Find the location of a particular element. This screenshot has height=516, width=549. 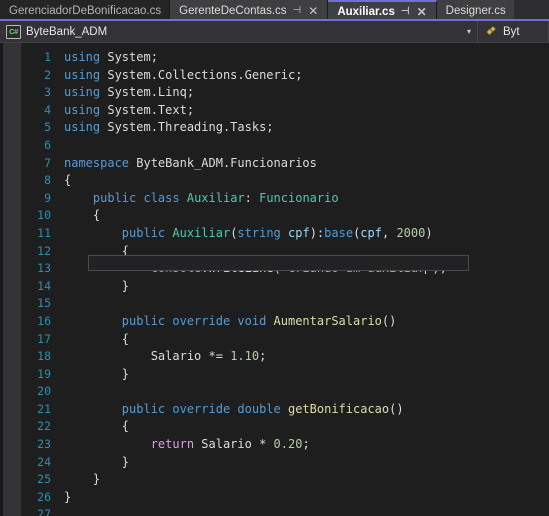

code-token: ; is located at coordinates (263, 356).